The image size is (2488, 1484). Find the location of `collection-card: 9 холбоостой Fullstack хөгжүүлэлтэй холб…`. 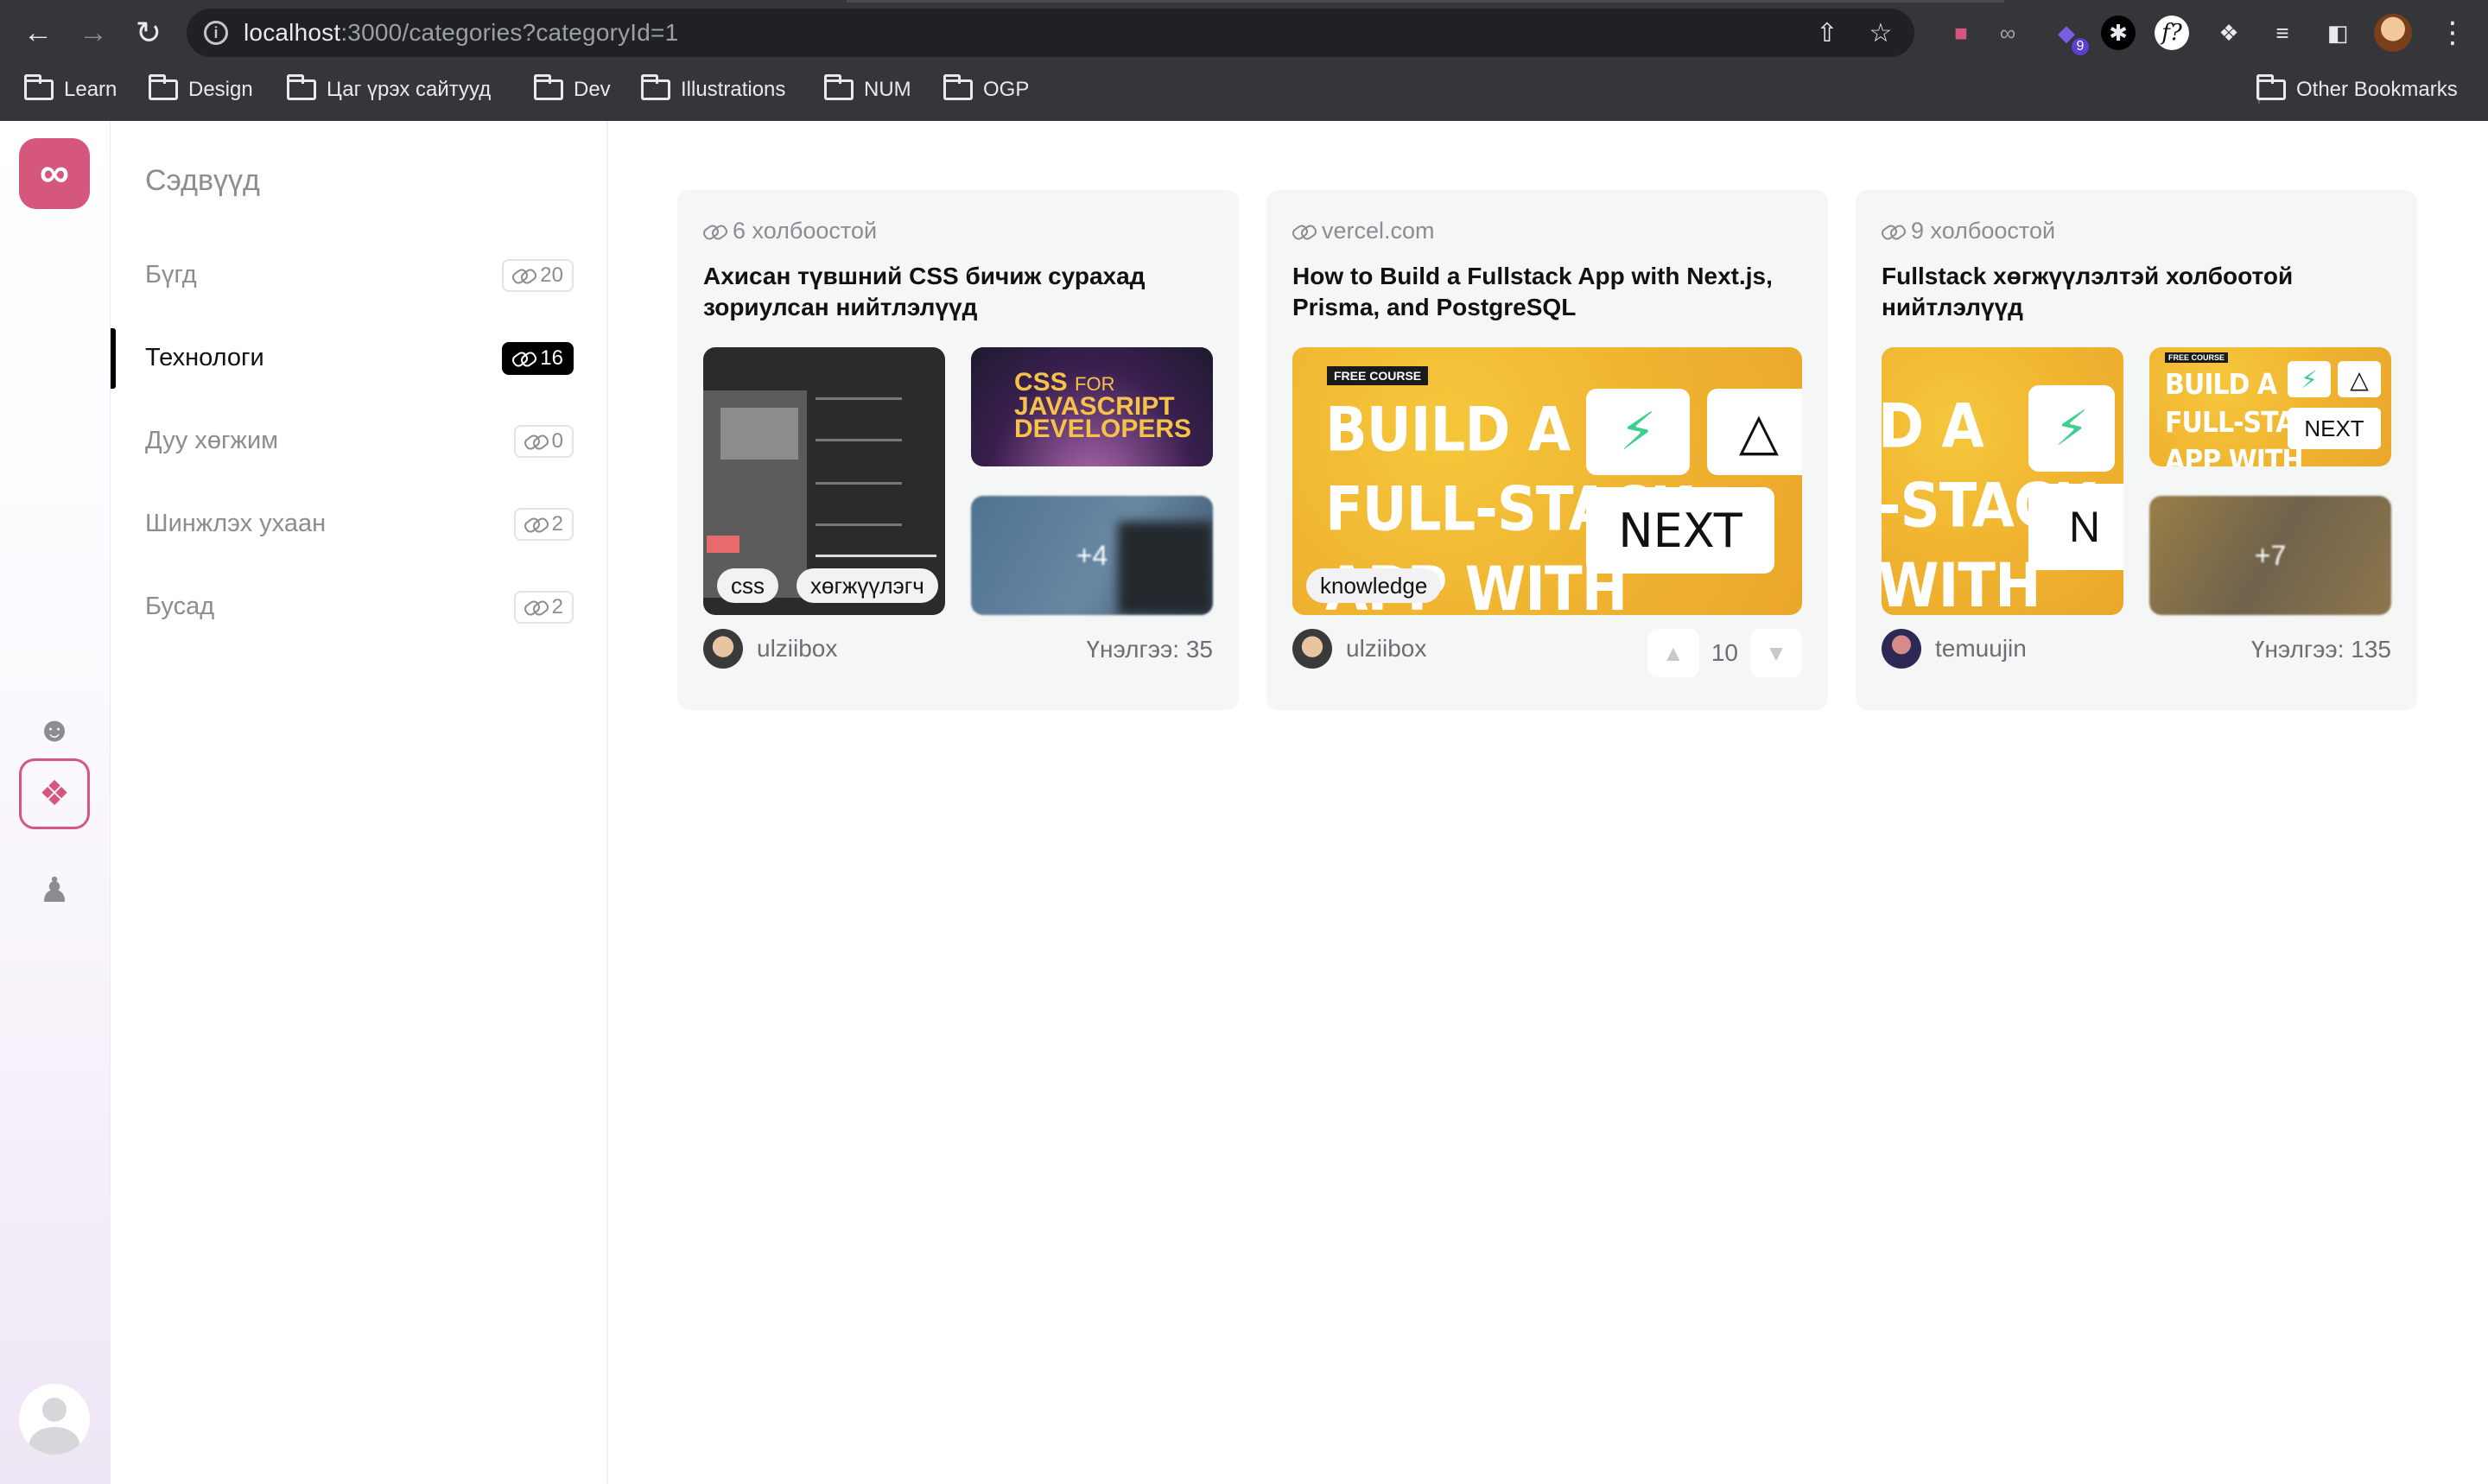

collection-card: 9 холбоостой Fullstack хөгжүүлэлтэй холб… is located at coordinates (2136, 450).